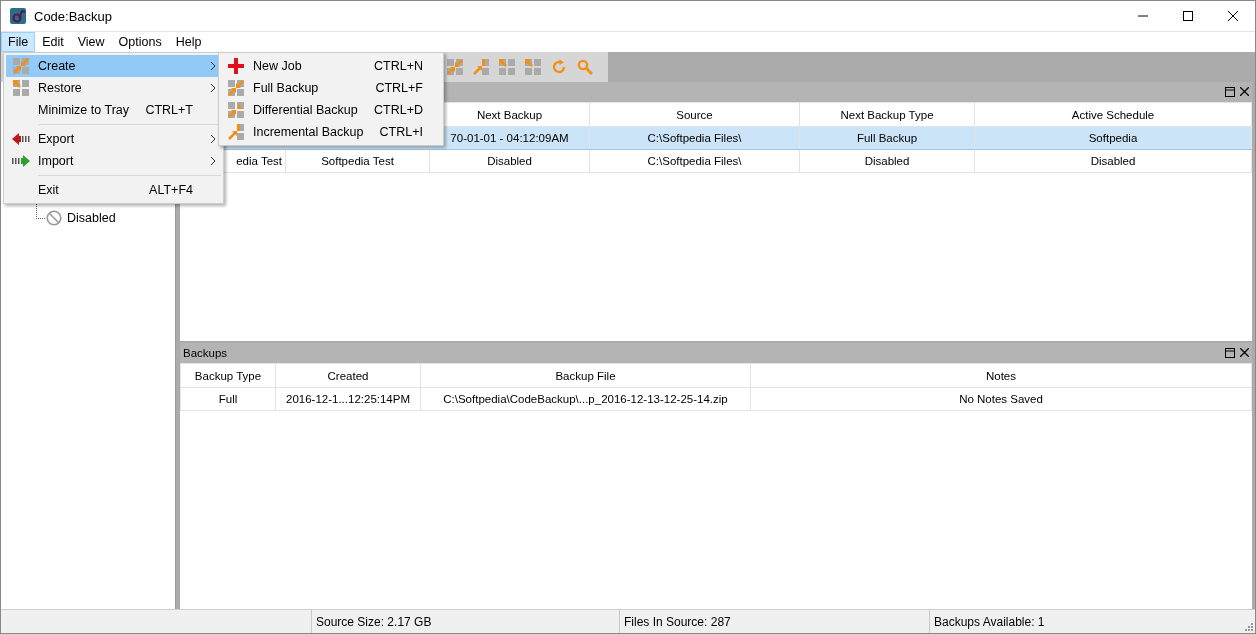  Describe the element at coordinates (113, 110) in the screenshot. I see `menu-item: Minimize to Tray CTRL+T` at that location.